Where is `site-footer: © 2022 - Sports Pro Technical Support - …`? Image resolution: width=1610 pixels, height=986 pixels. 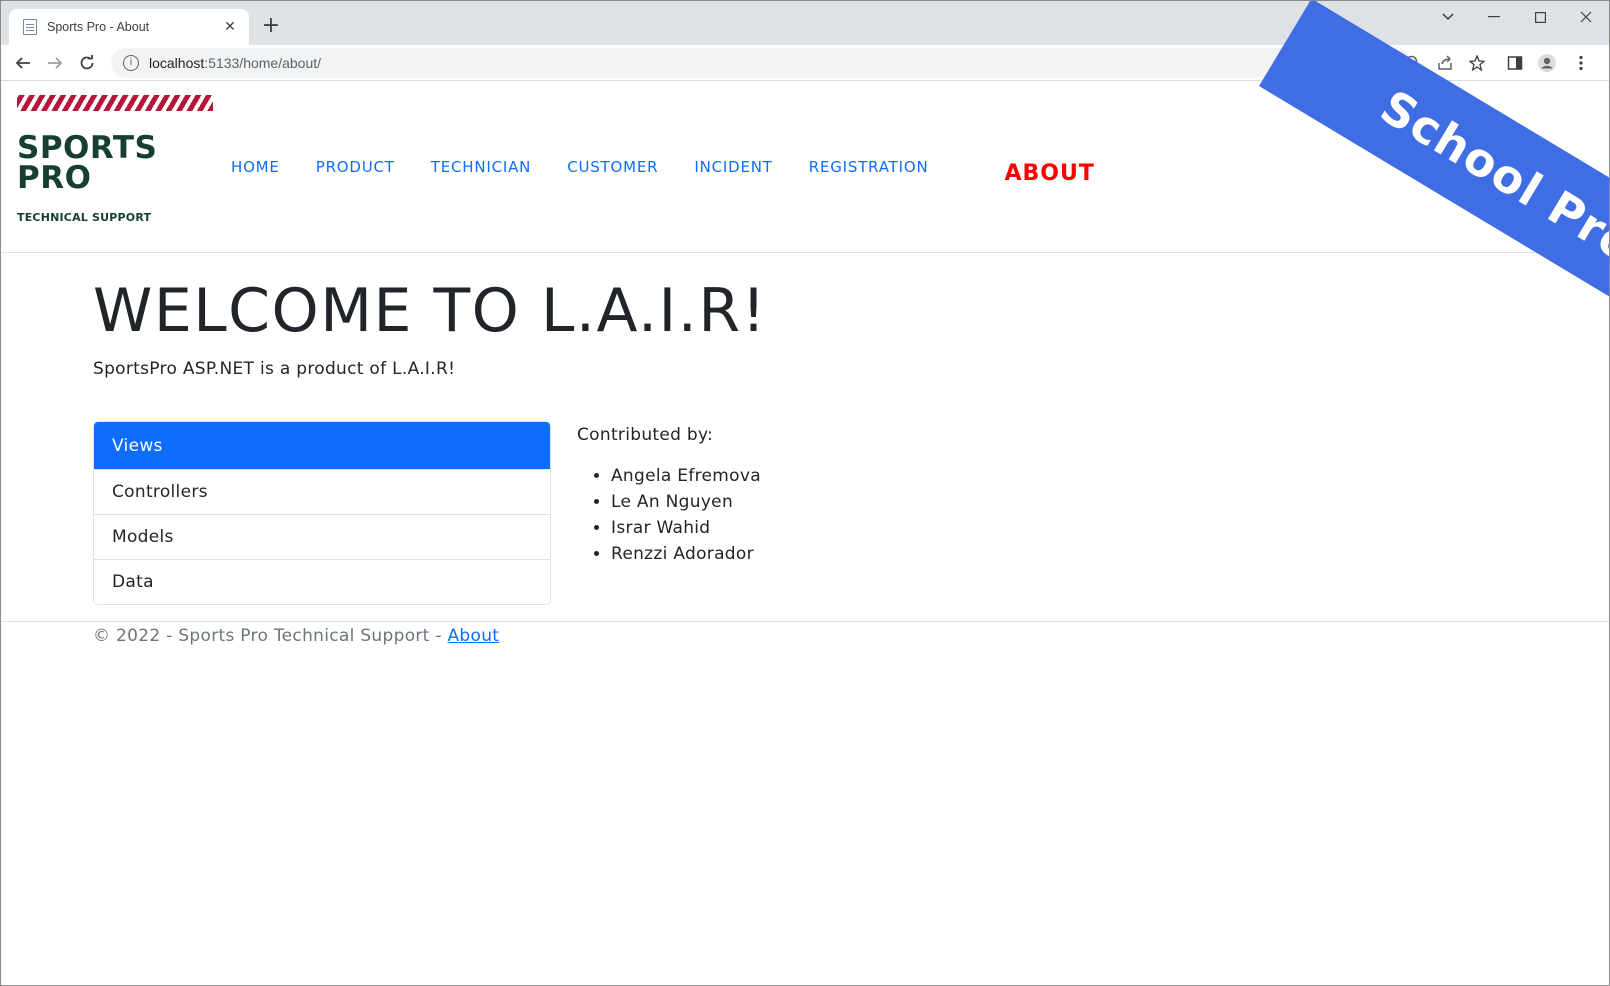
site-footer: © 2022 - Sports Pro Technical Support - … is located at coordinates (805, 633).